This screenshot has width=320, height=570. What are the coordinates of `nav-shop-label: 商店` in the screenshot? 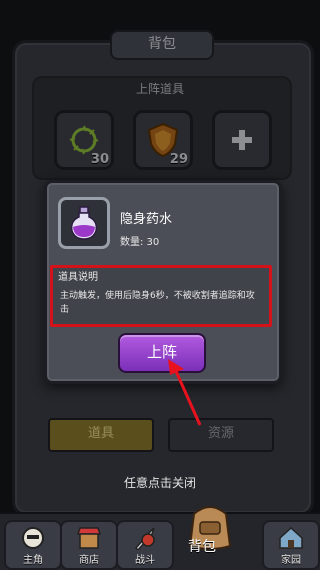 It's located at (89, 560).